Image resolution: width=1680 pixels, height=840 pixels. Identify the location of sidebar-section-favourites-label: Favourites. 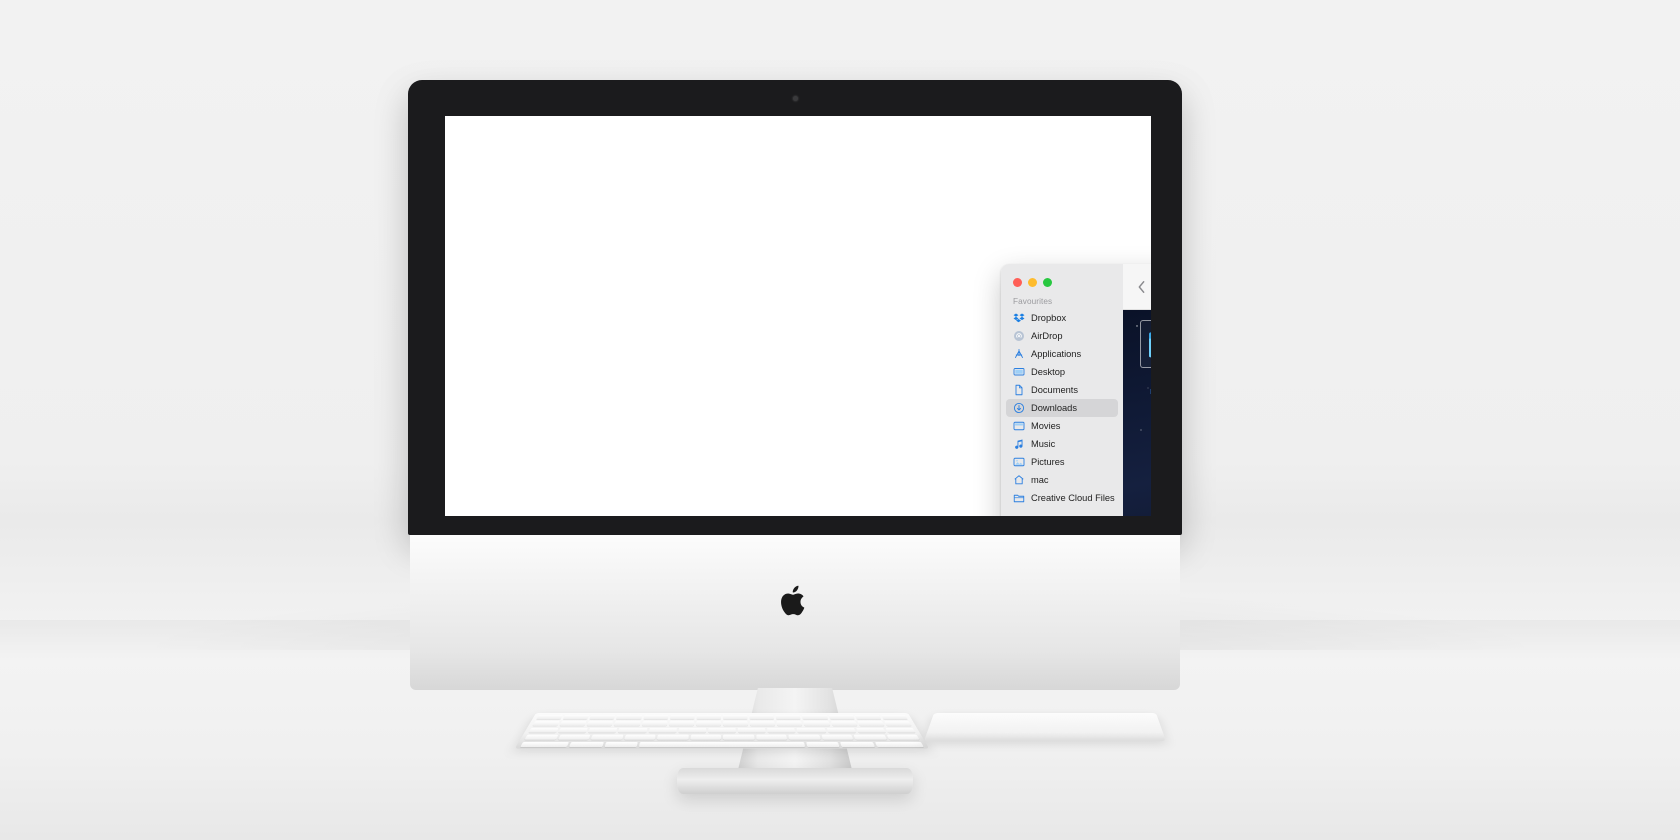
(1033, 301).